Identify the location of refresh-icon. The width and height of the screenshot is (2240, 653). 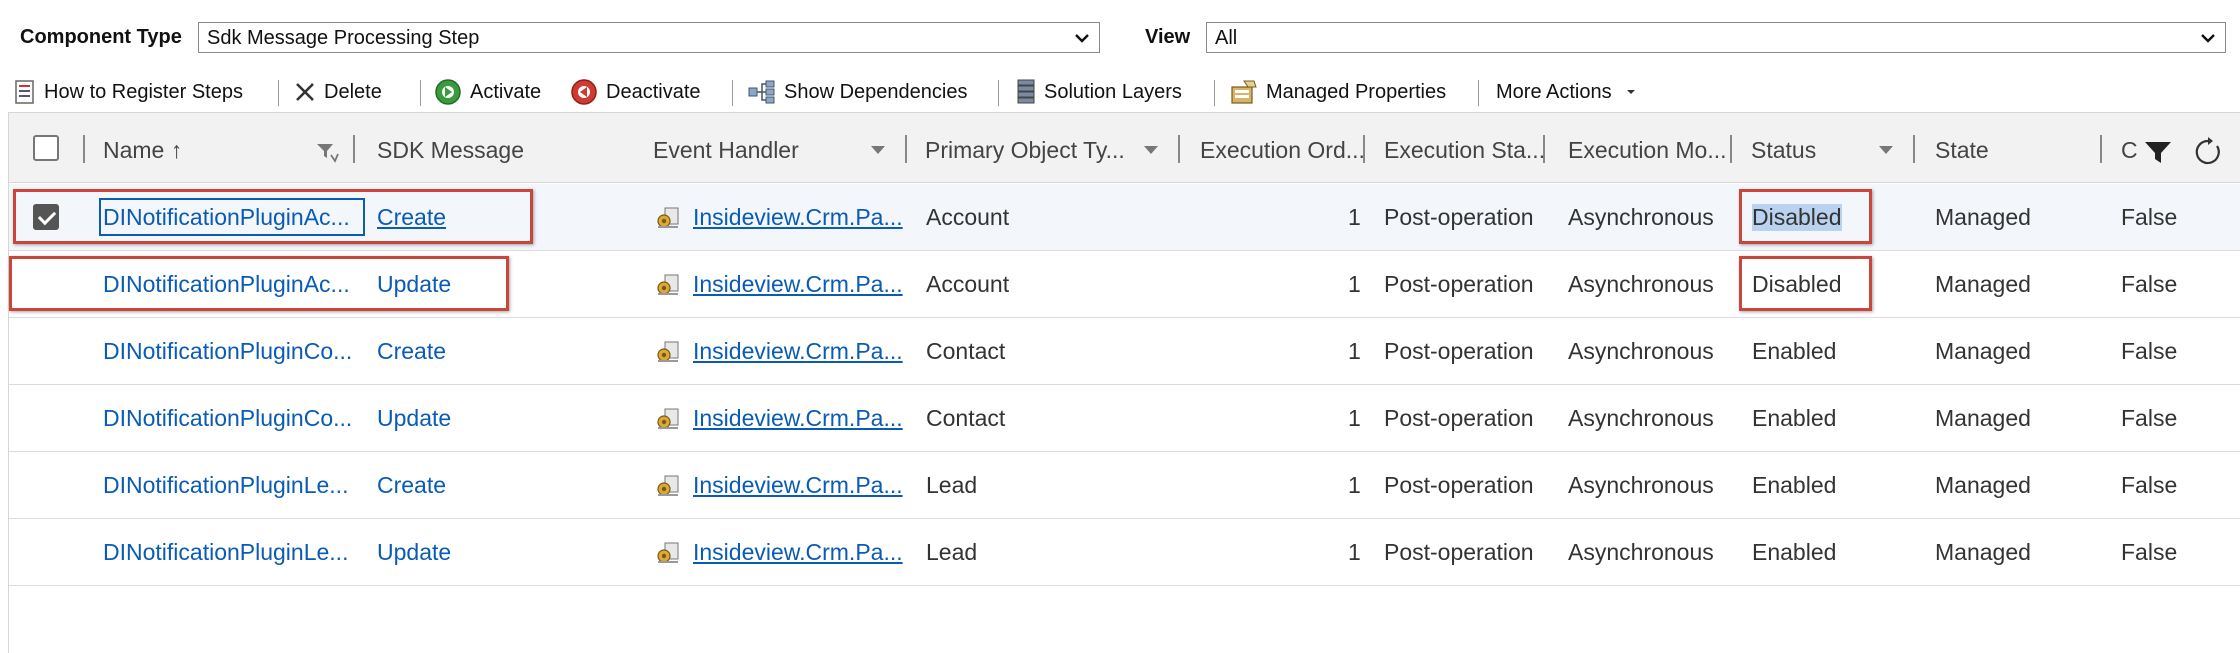
(2208, 152).